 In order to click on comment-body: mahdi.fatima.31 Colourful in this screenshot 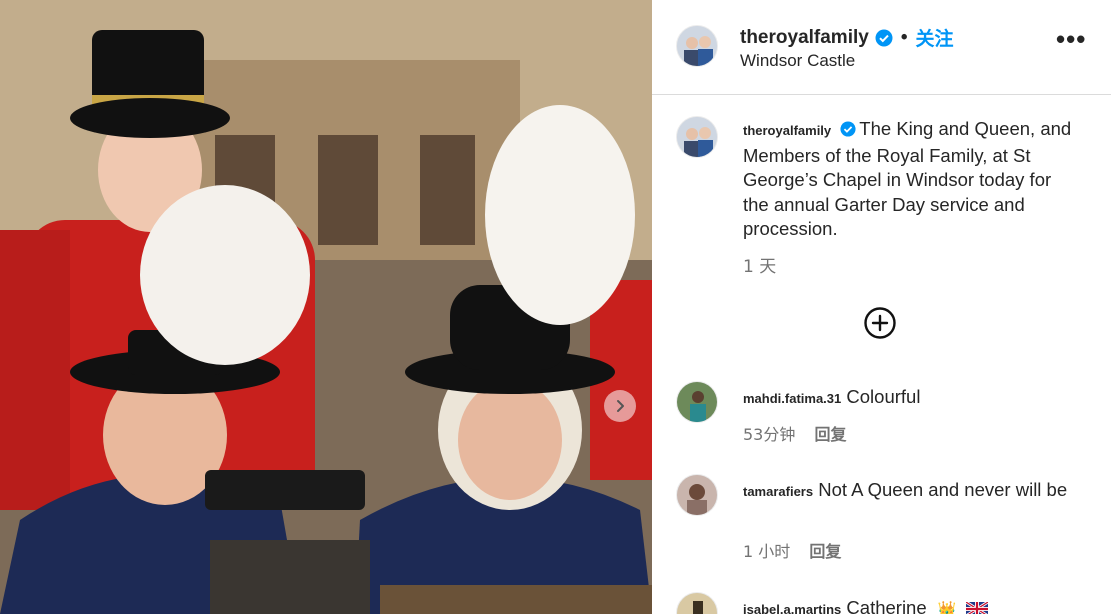, I will do `click(915, 398)`.